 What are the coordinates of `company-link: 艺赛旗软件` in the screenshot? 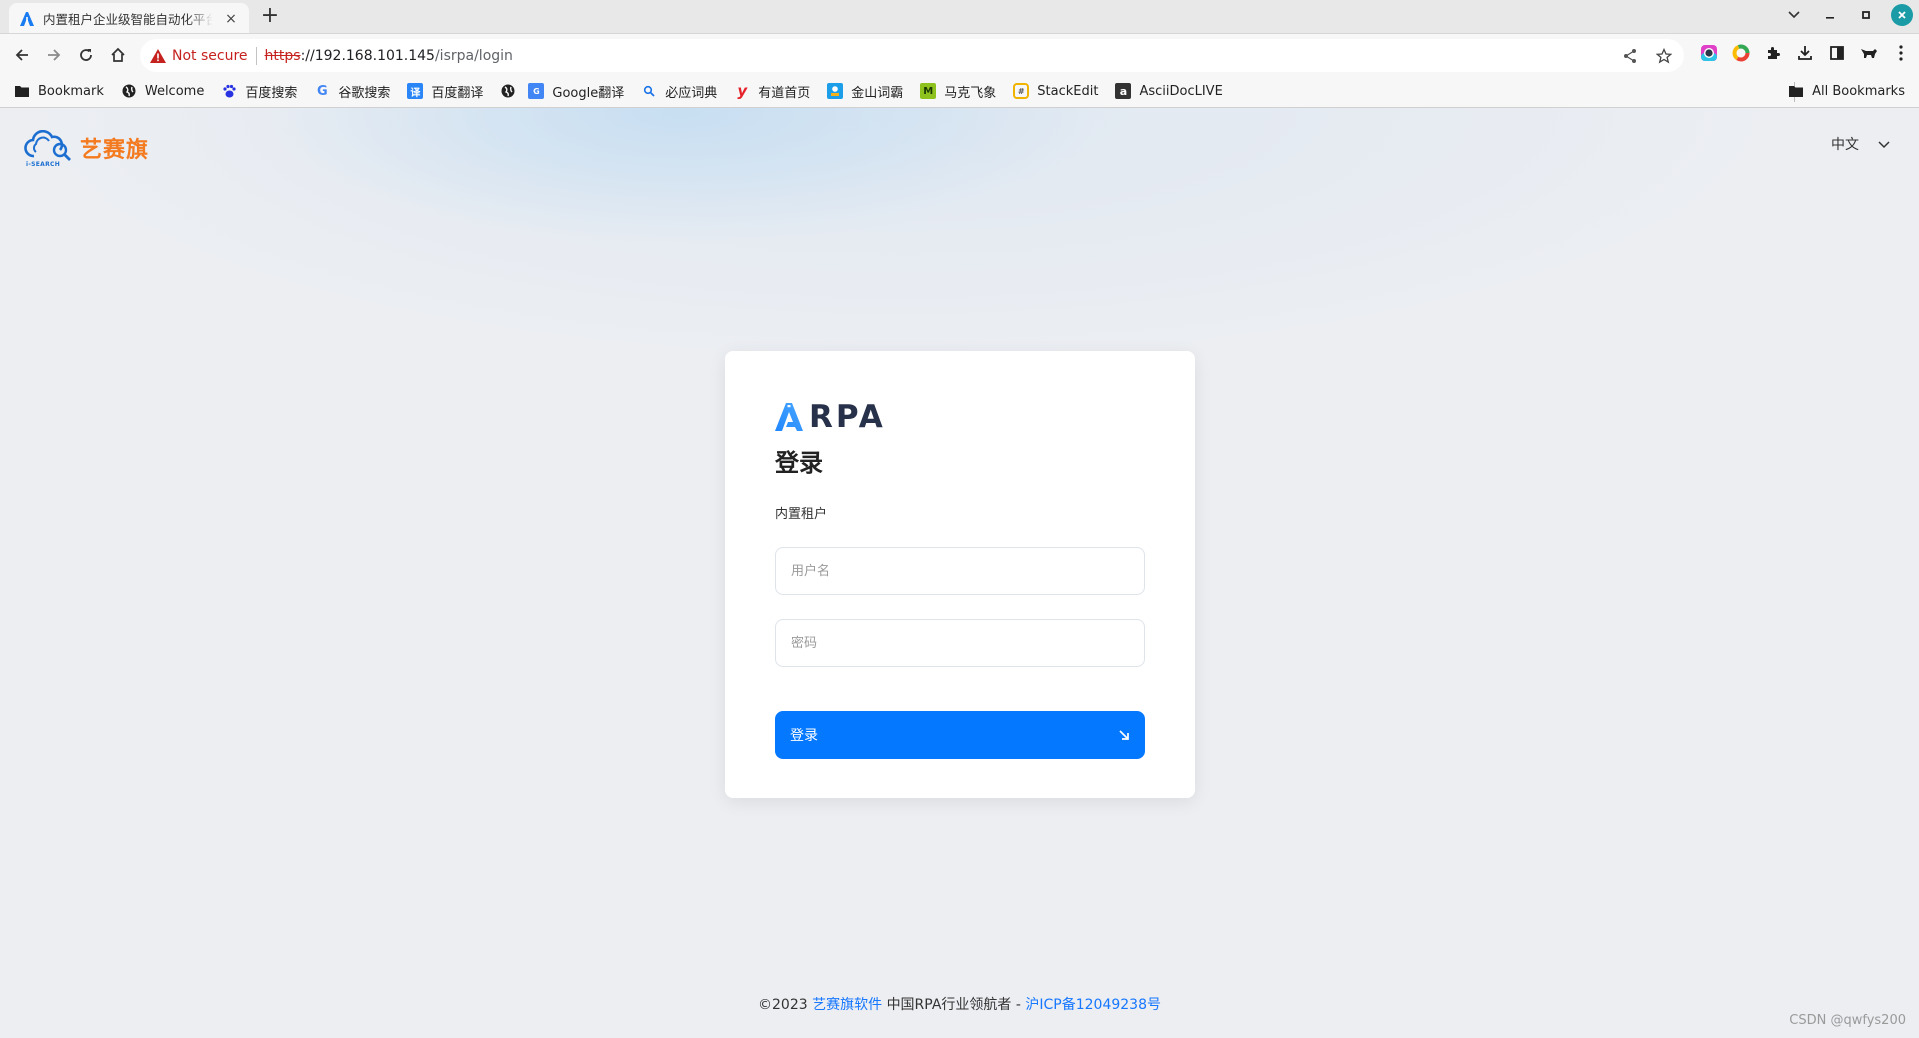 It's located at (847, 1005).